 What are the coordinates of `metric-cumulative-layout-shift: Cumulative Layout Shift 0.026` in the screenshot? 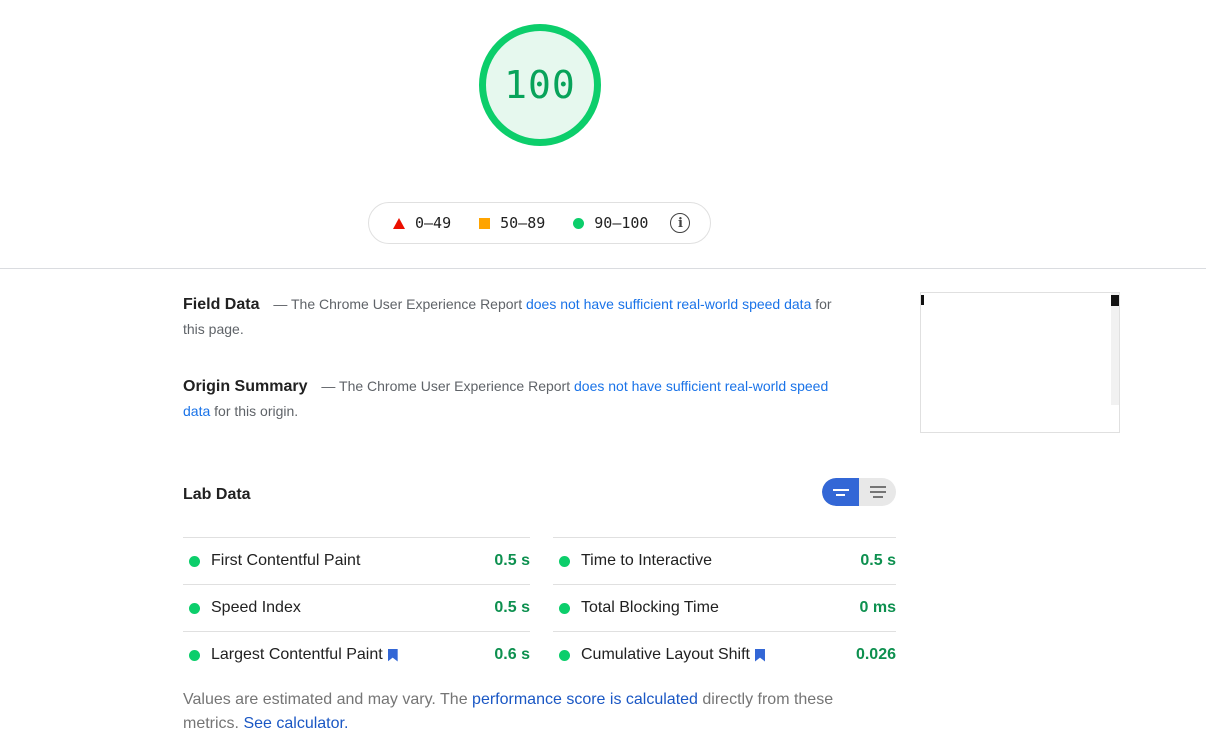 It's located at (724, 654).